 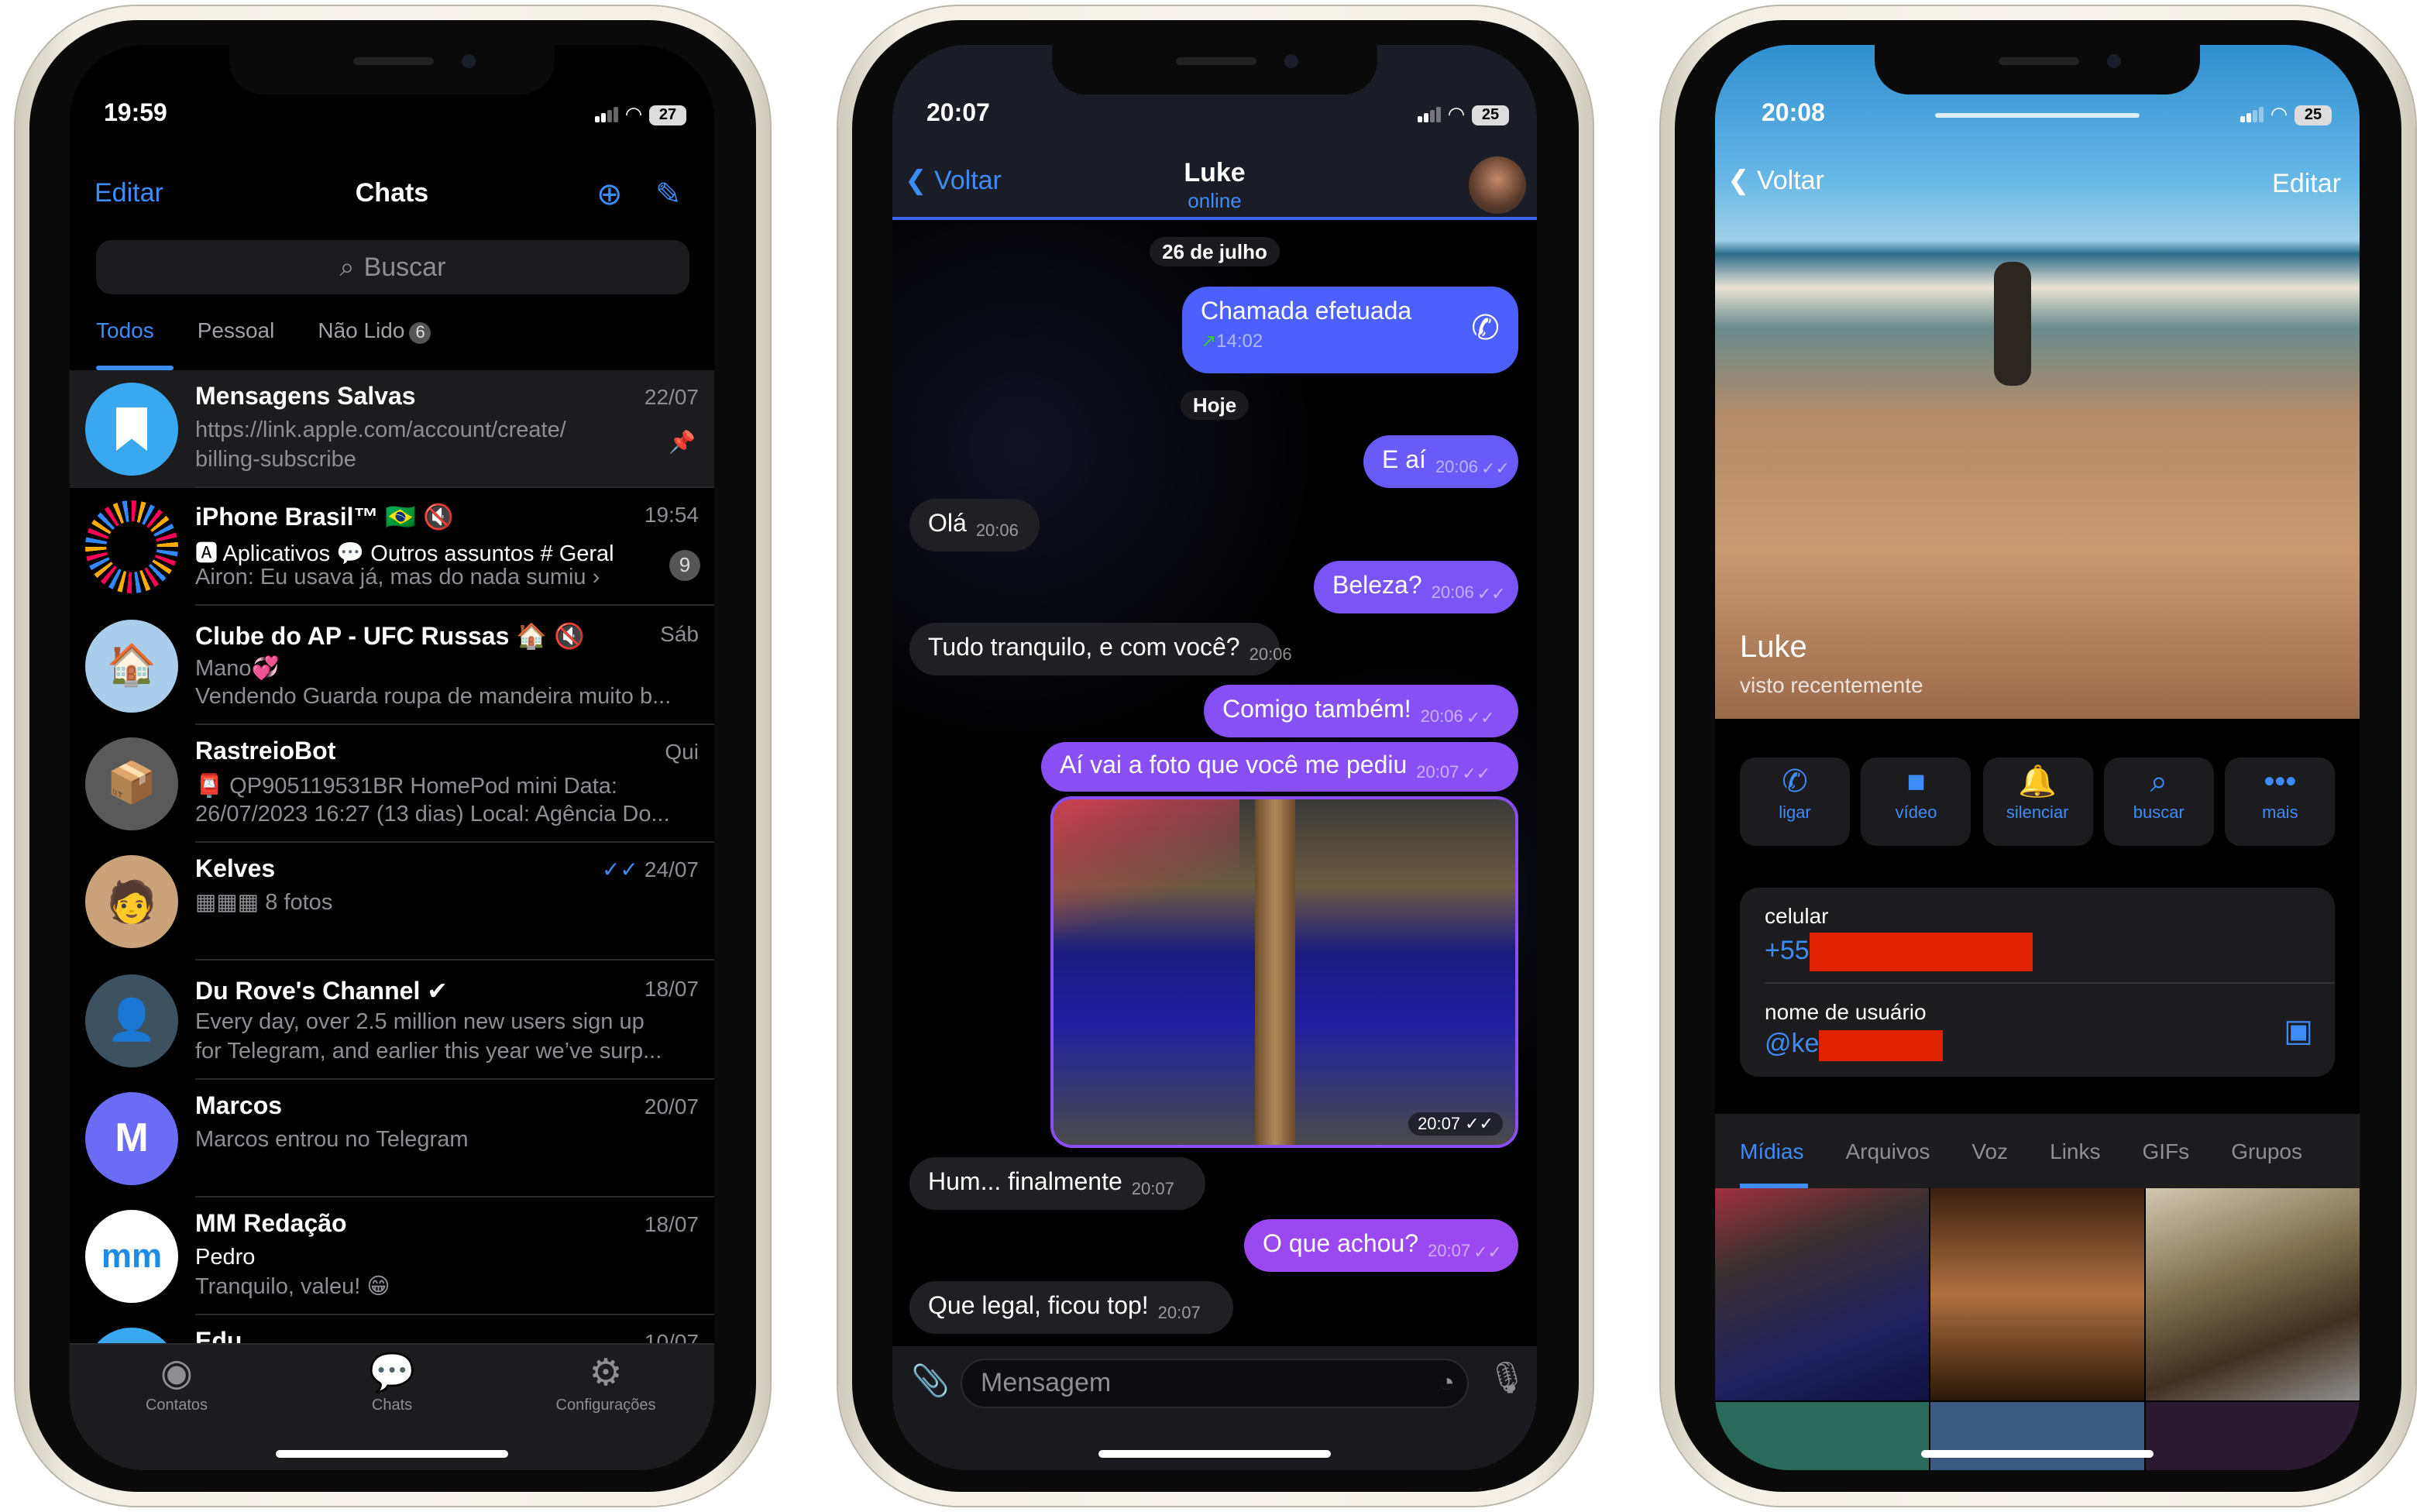 What do you see at coordinates (405, 555) in the screenshot?
I see `chat-preview-line1: 🅰 Aplicativos 💬 Outros assuntos # Geral` at bounding box center [405, 555].